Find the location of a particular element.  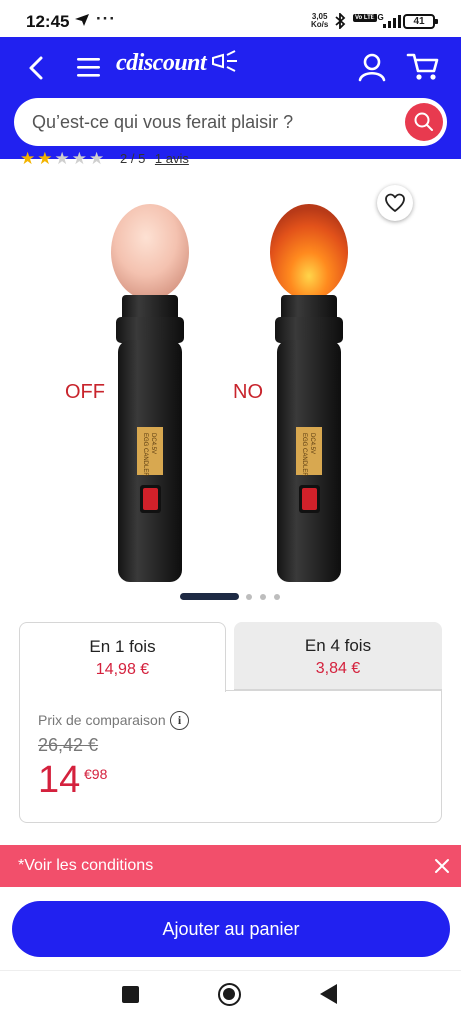

close-banner-button is located at coordinates (442, 866).